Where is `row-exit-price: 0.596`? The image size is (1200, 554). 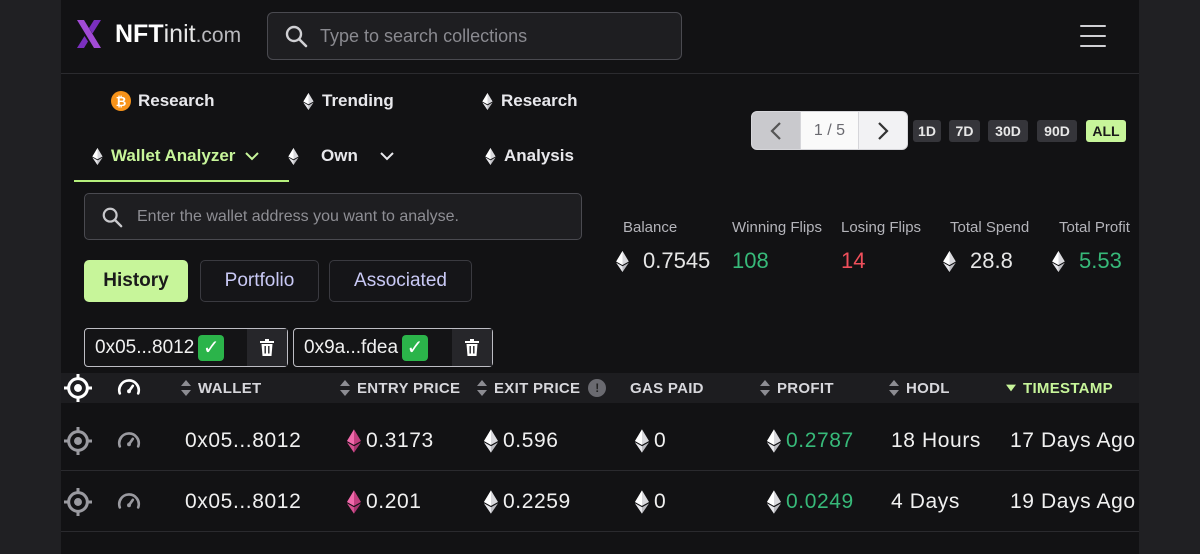 row-exit-price: 0.596 is located at coordinates (521, 441).